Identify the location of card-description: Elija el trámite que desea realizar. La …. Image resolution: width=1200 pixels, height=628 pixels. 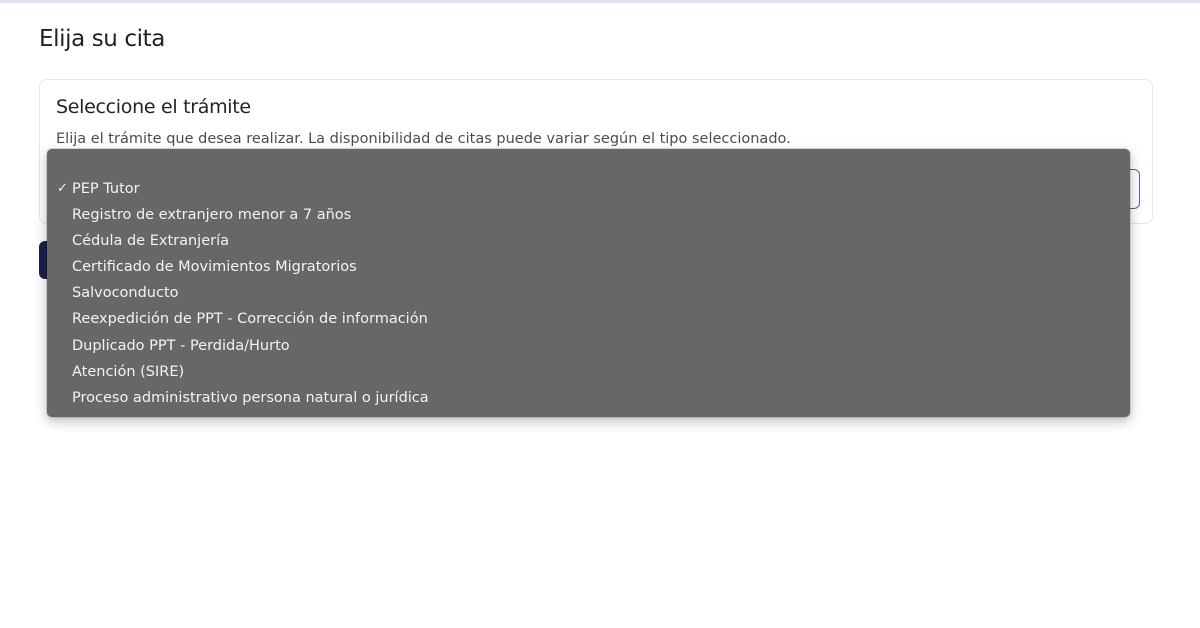
(423, 139).